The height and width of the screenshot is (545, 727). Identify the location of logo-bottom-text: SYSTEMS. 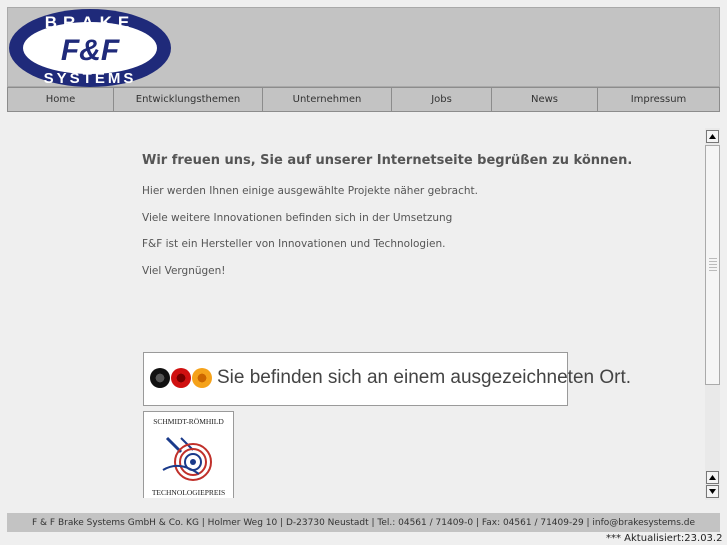
(90, 78).